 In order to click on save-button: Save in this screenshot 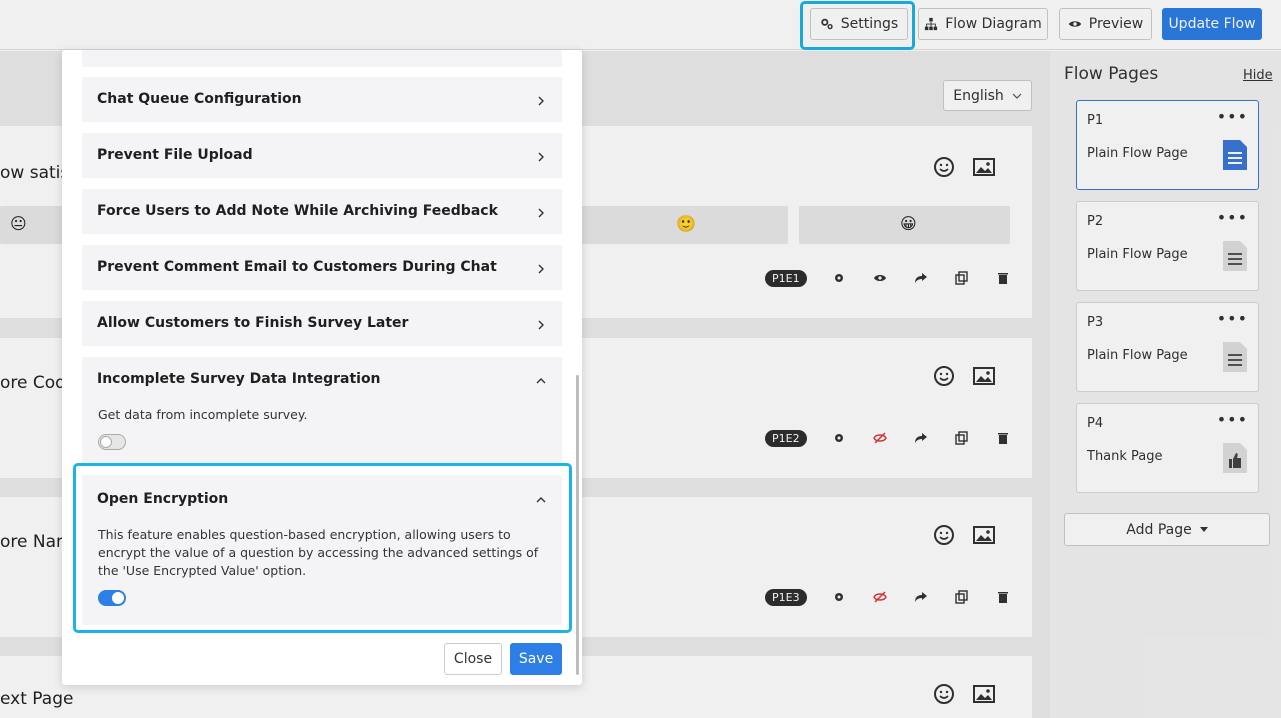, I will do `click(536, 659)`.